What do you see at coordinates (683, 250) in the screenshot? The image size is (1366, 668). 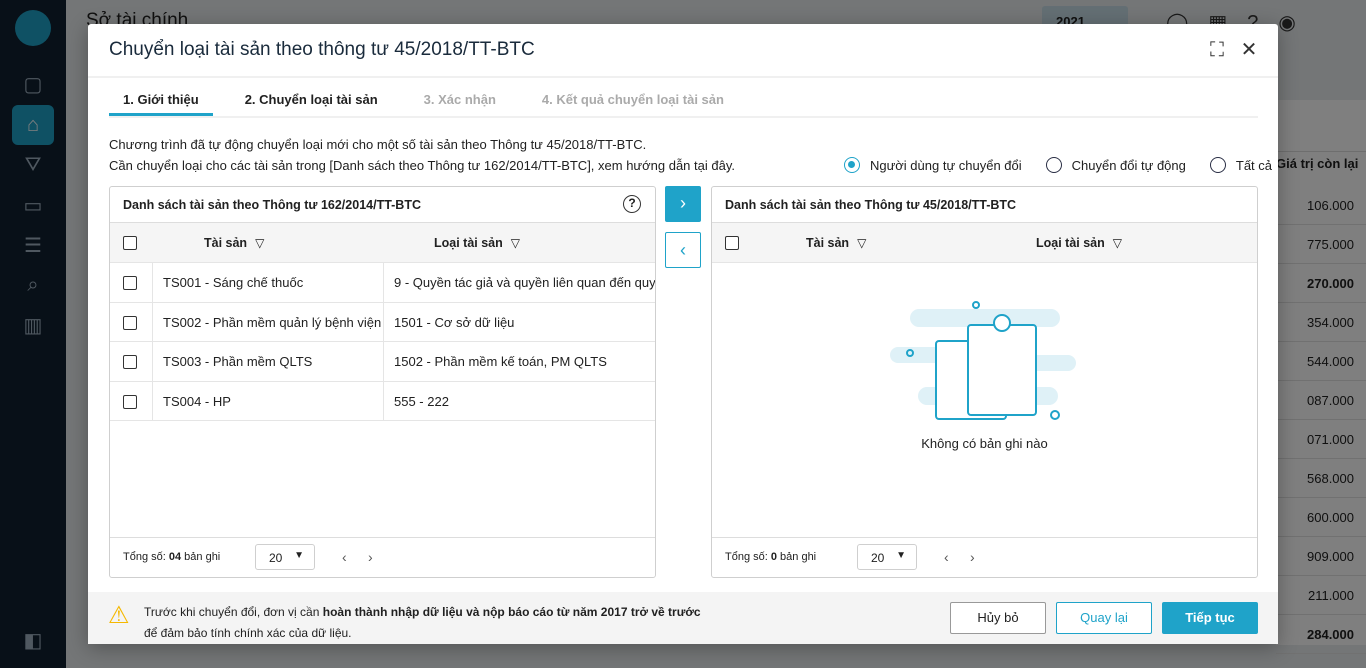 I see `move-left-button: ‹` at bounding box center [683, 250].